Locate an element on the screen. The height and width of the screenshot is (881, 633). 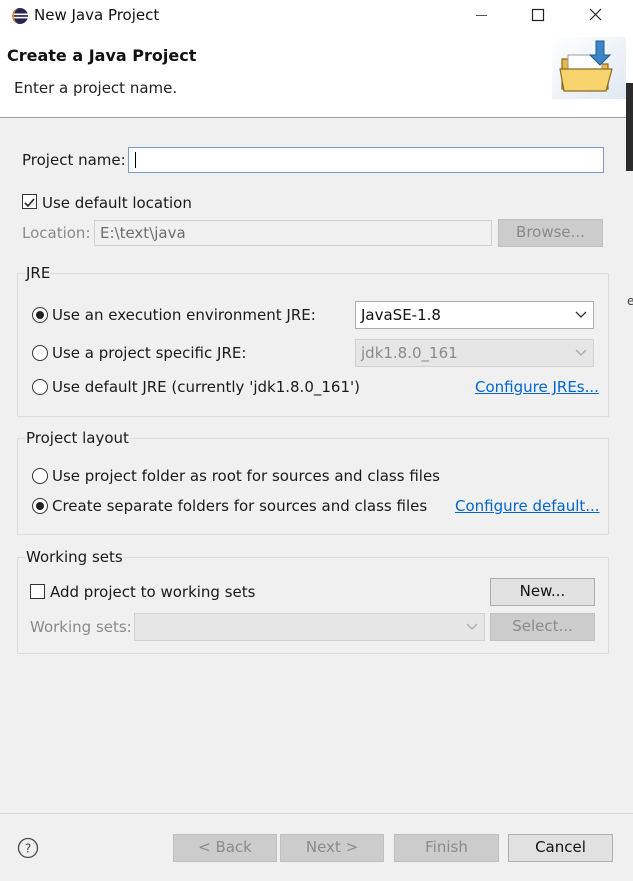
finish-button: Finish is located at coordinates (446, 848).